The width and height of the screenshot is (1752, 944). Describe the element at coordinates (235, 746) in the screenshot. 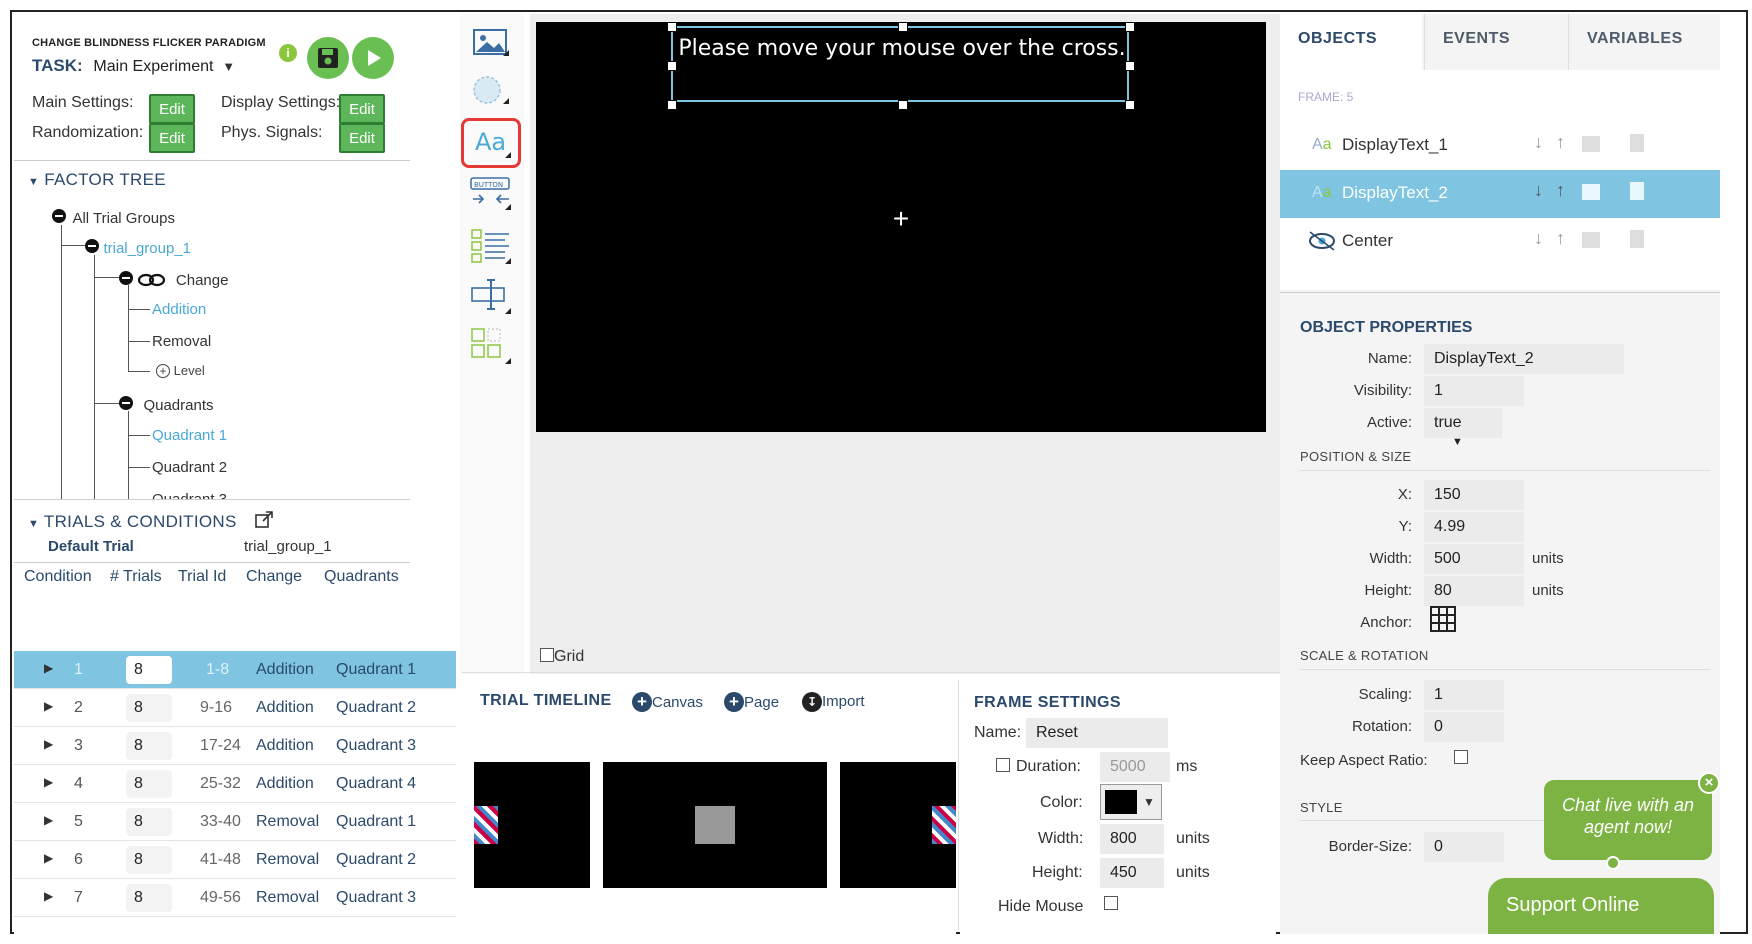

I see `table-row: ▶ 3 8 17-24 Addition Quadrant 3` at that location.